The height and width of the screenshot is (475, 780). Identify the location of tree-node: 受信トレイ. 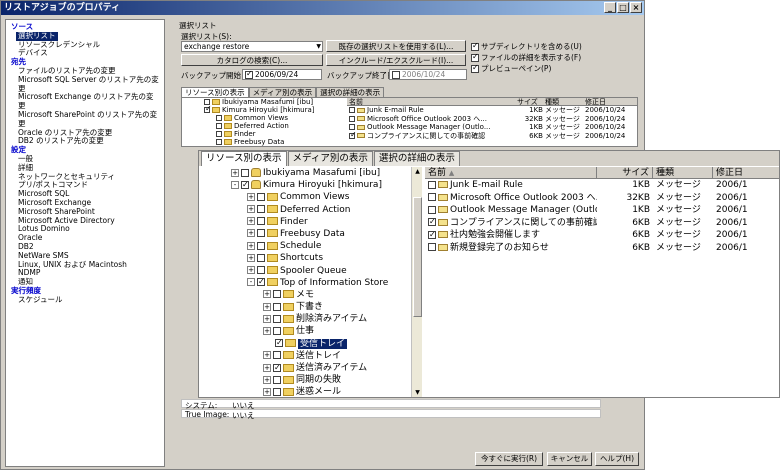
(312, 343).